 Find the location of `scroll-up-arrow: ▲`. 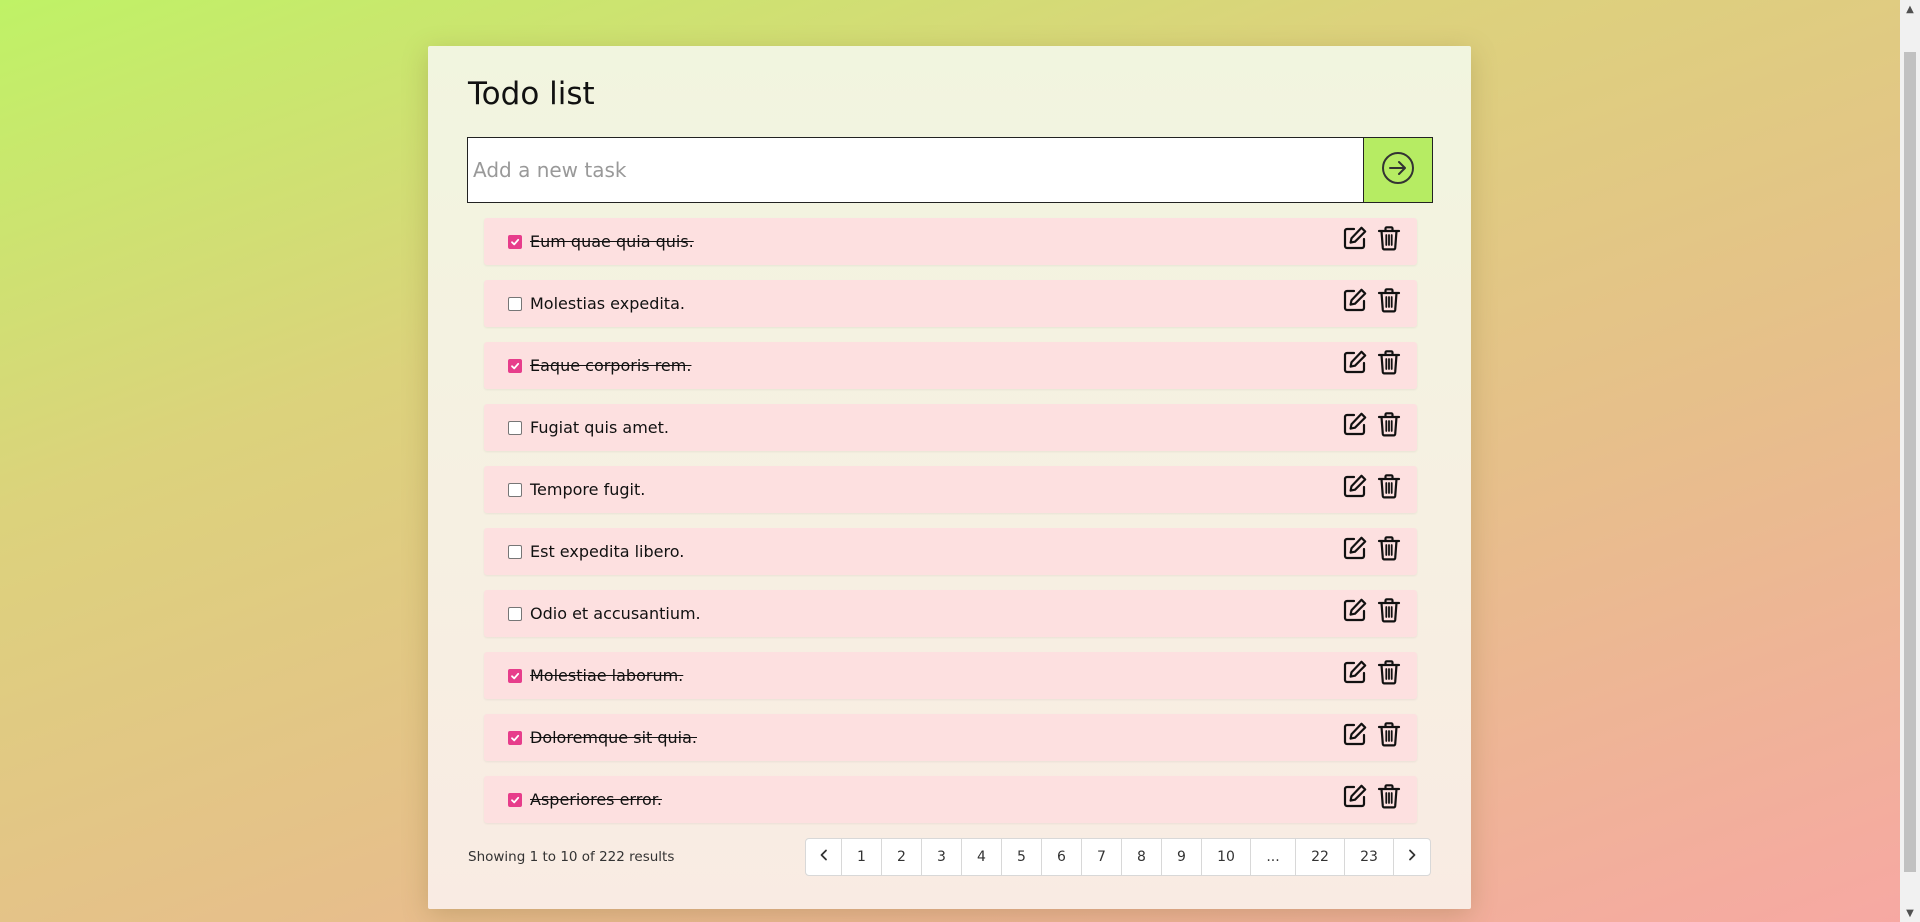

scroll-up-arrow: ▲ is located at coordinates (1910, 9).